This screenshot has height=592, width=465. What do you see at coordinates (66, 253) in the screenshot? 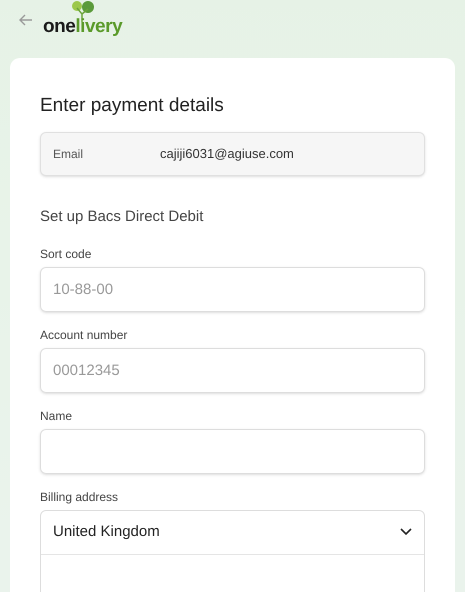
I see `field-label: Sort code` at bounding box center [66, 253].